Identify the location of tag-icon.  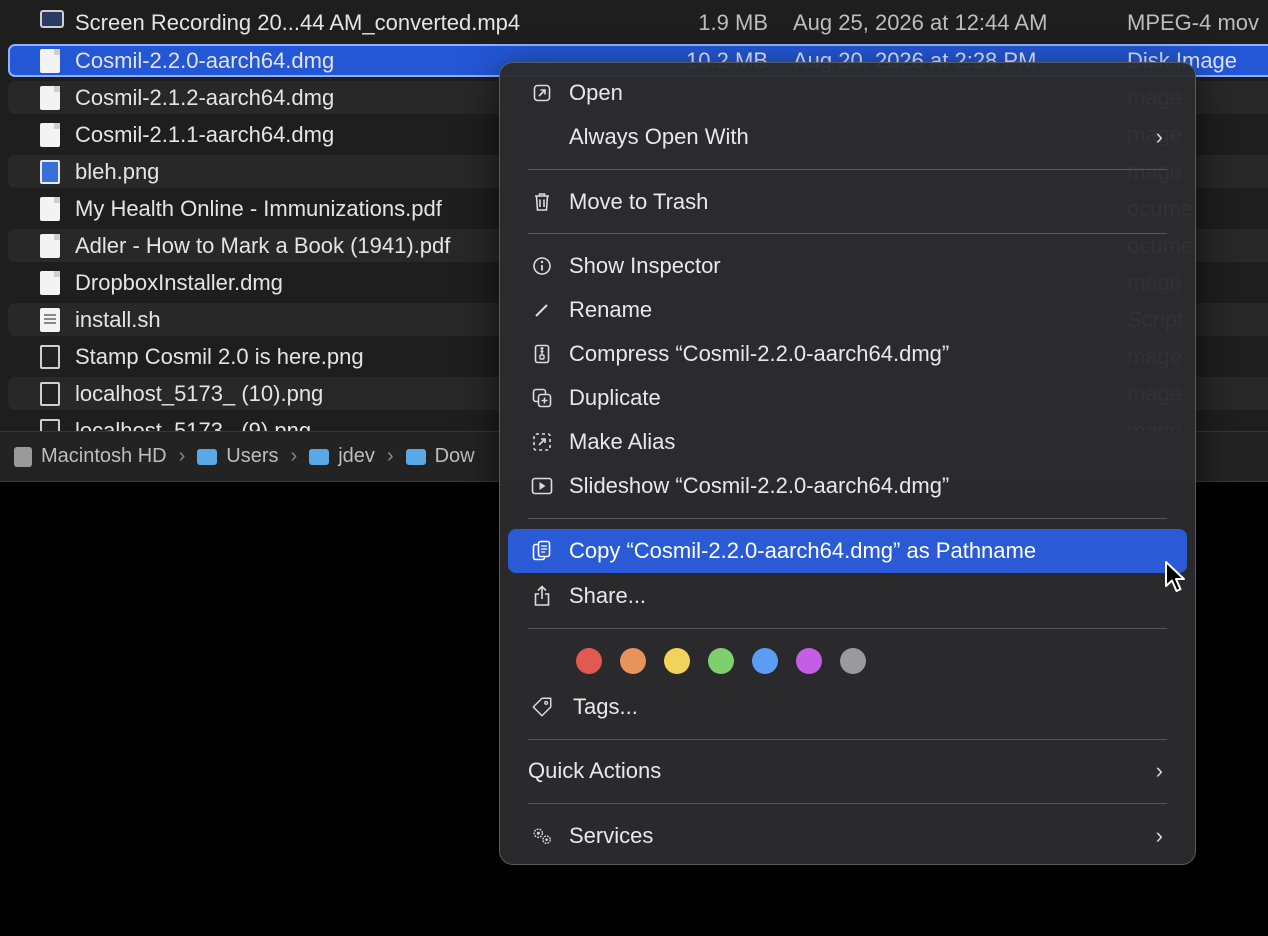
(542, 707).